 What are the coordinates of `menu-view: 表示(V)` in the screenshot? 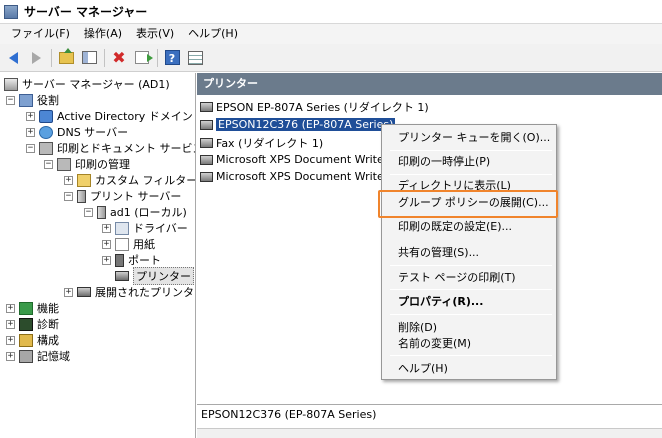 It's located at (155, 34).